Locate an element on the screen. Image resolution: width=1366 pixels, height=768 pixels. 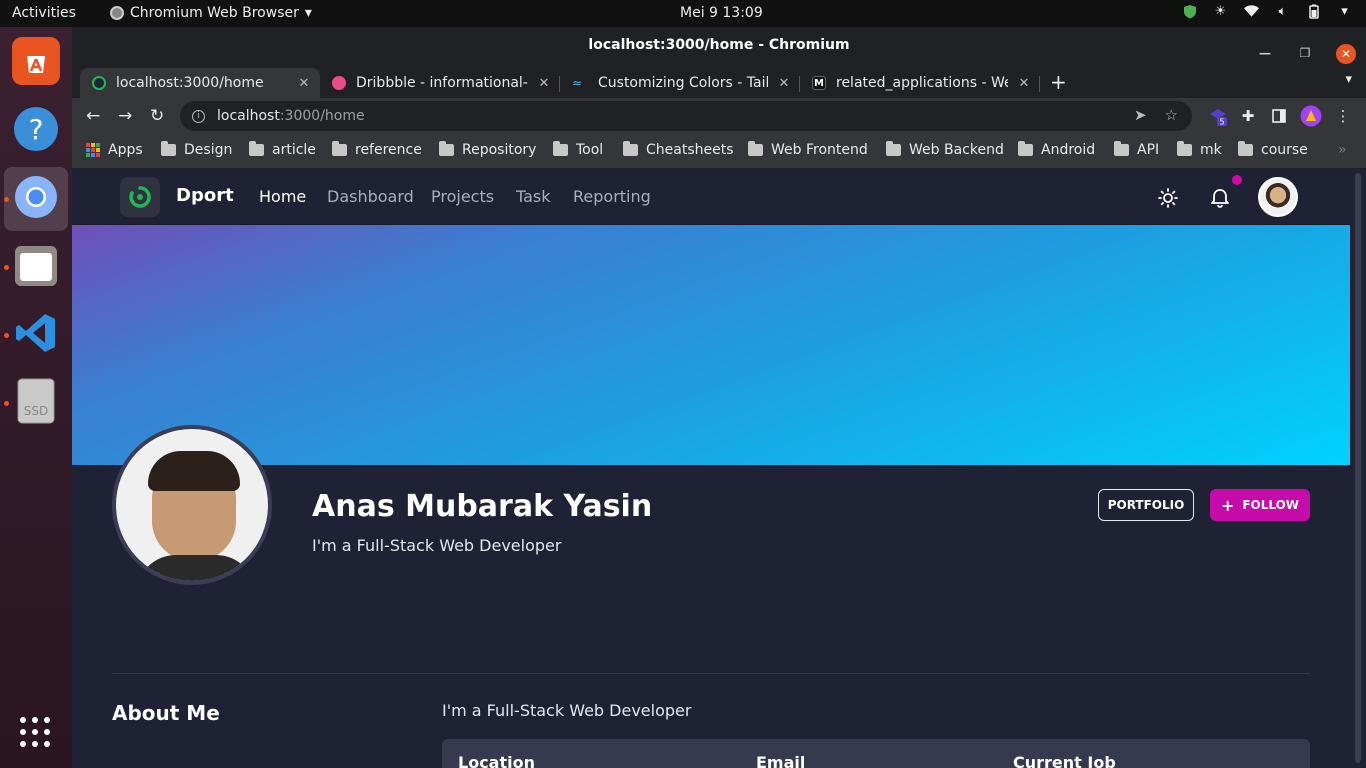
forward-arrow-icon: → is located at coordinates (125, 116).